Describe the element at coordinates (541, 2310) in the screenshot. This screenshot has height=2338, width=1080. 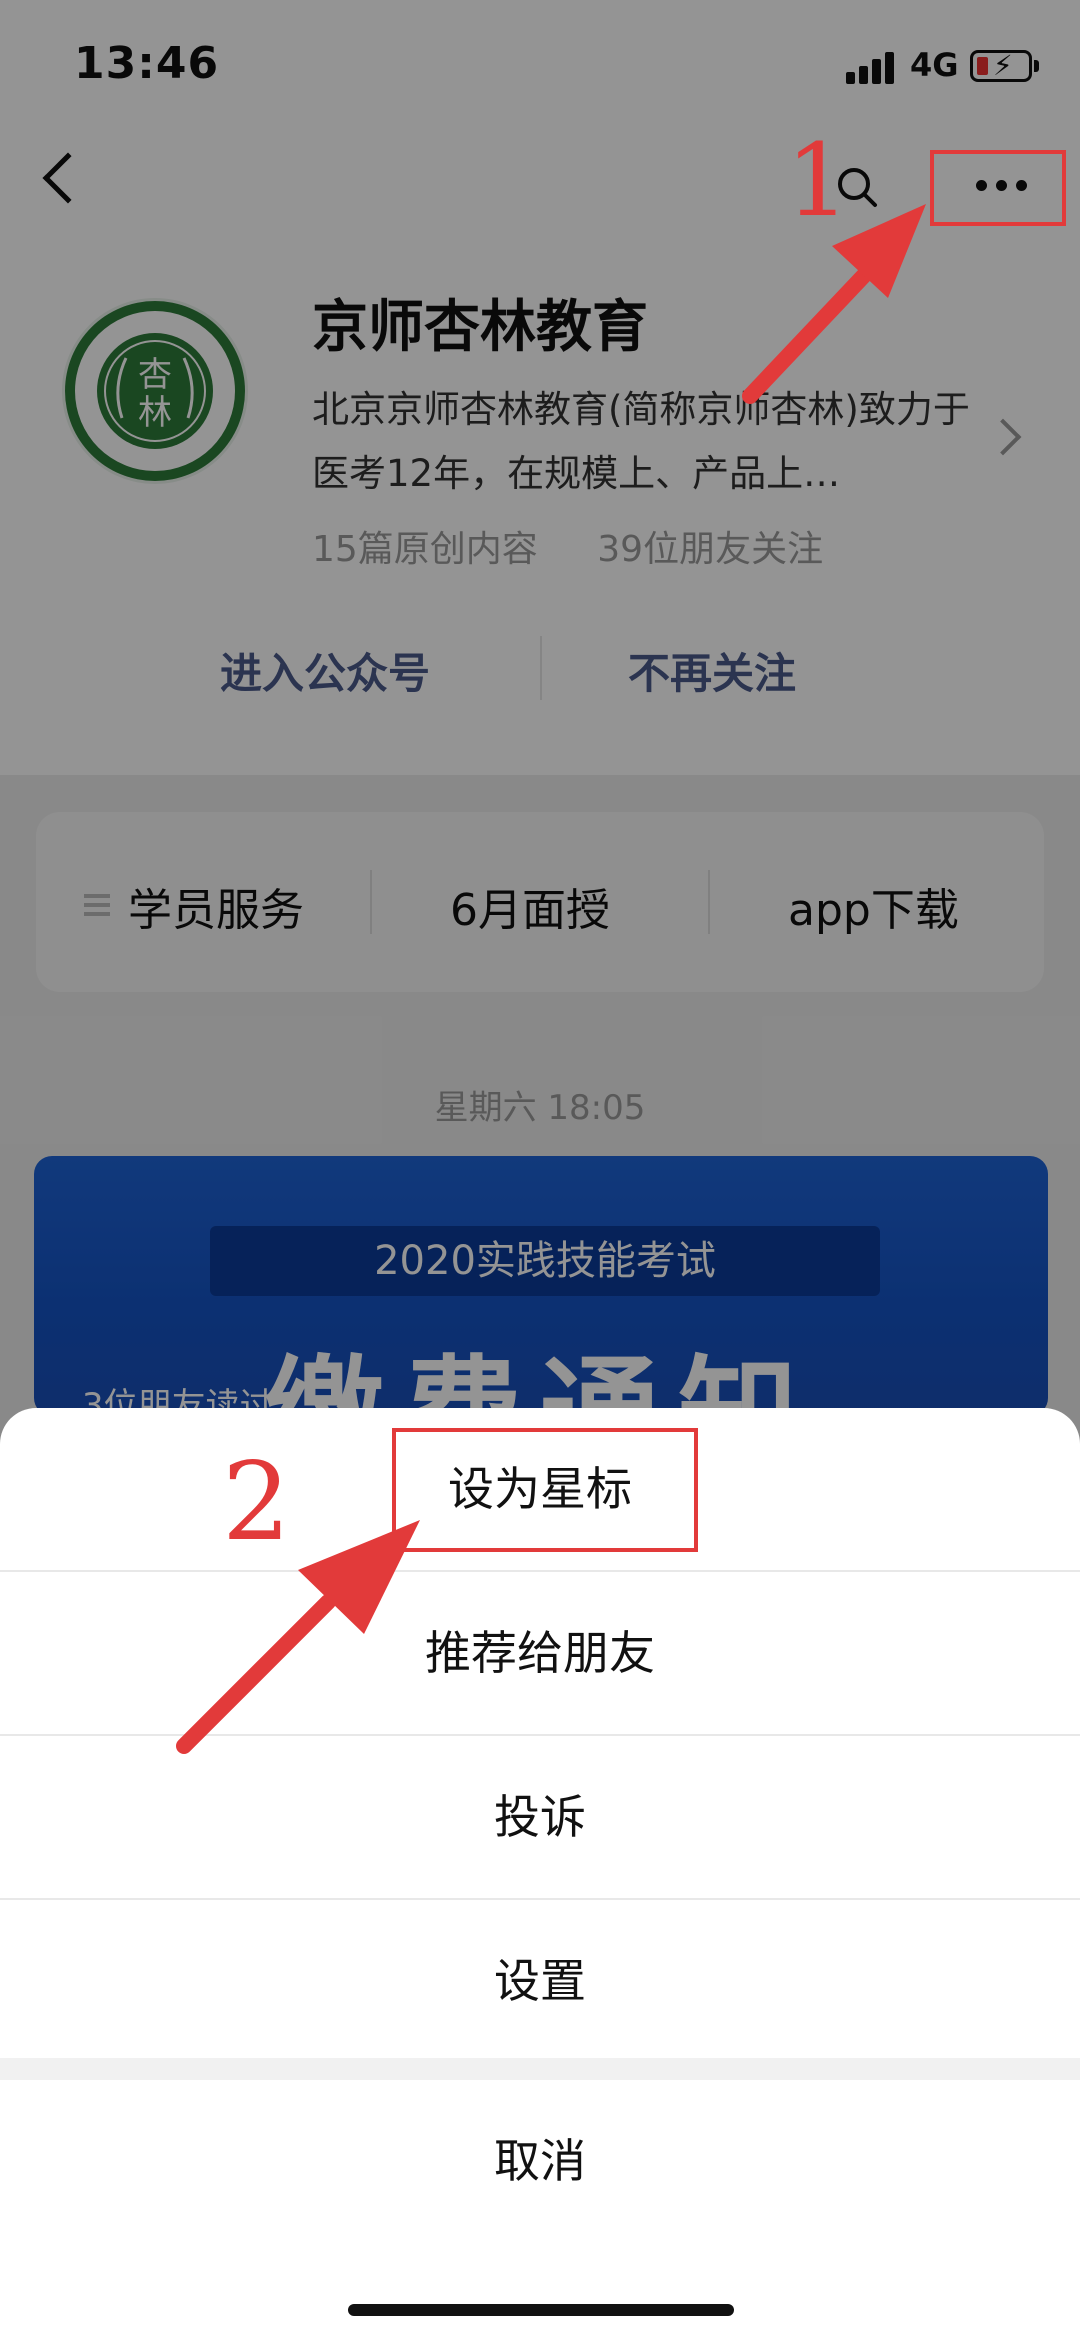
I see `home-indicator` at that location.